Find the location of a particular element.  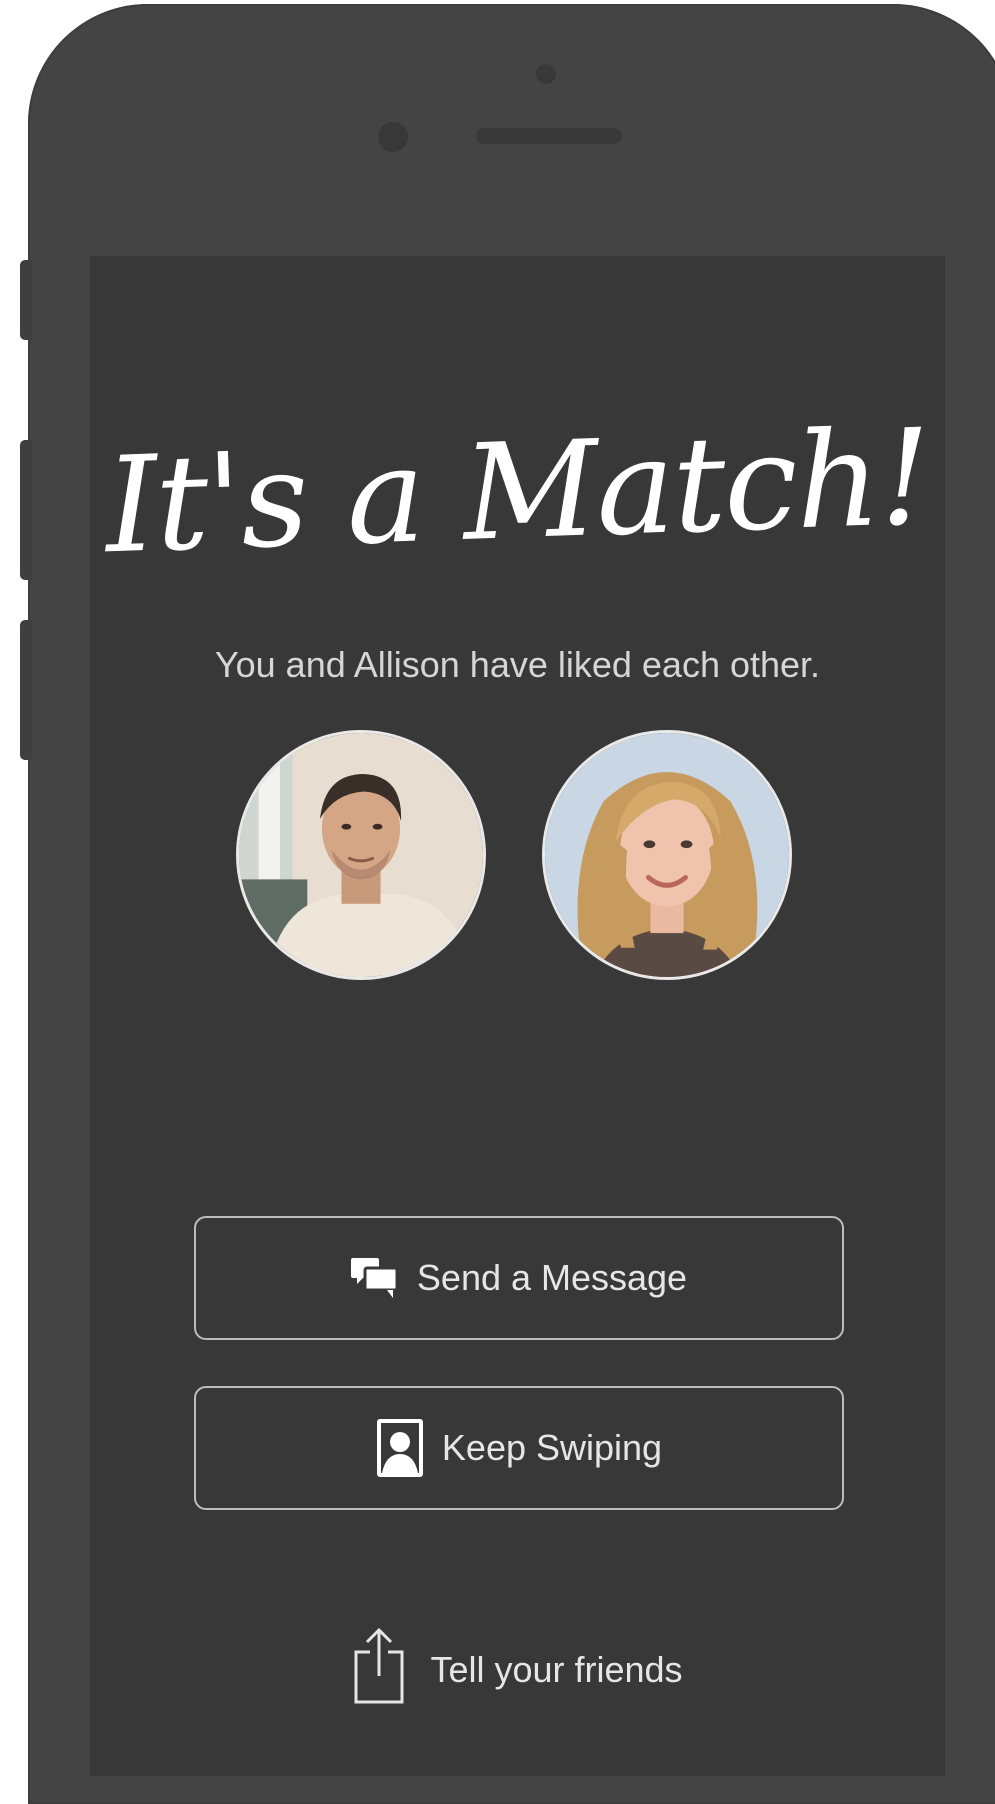

send-message-button: Send a Message is located at coordinates (519, 1278).